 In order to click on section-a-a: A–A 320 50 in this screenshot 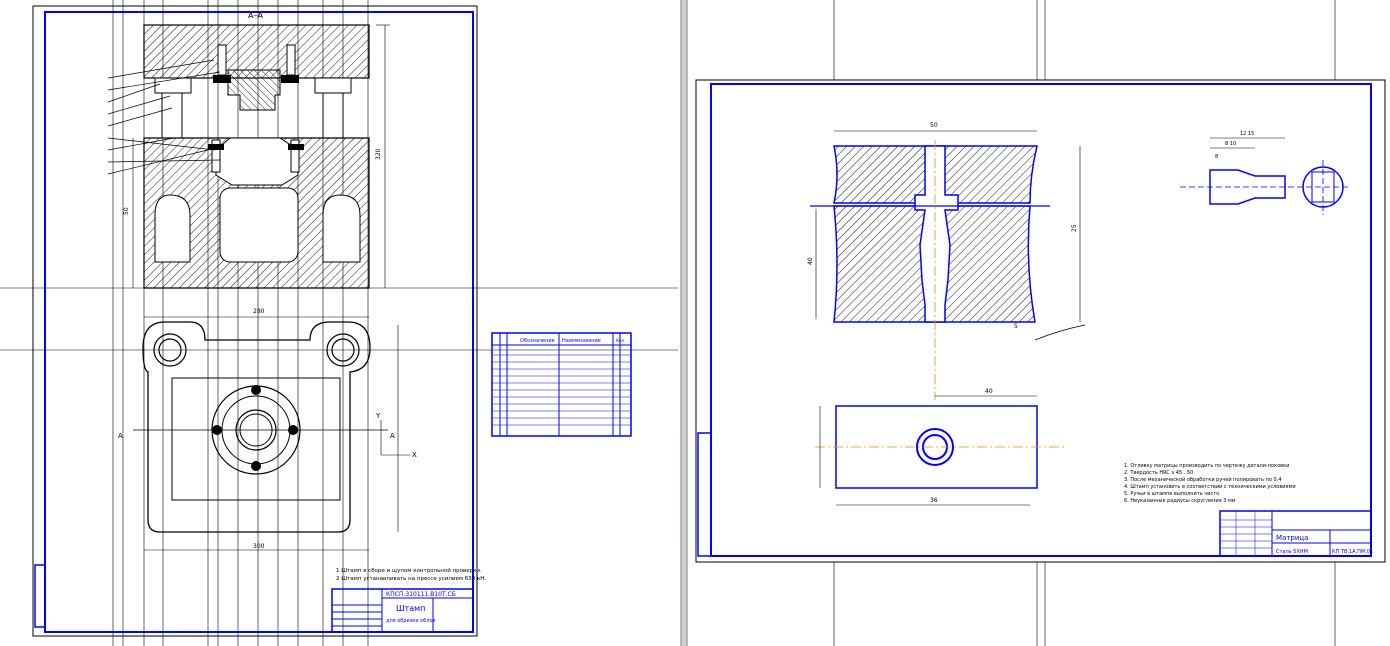, I will do `click(248, 150)`.